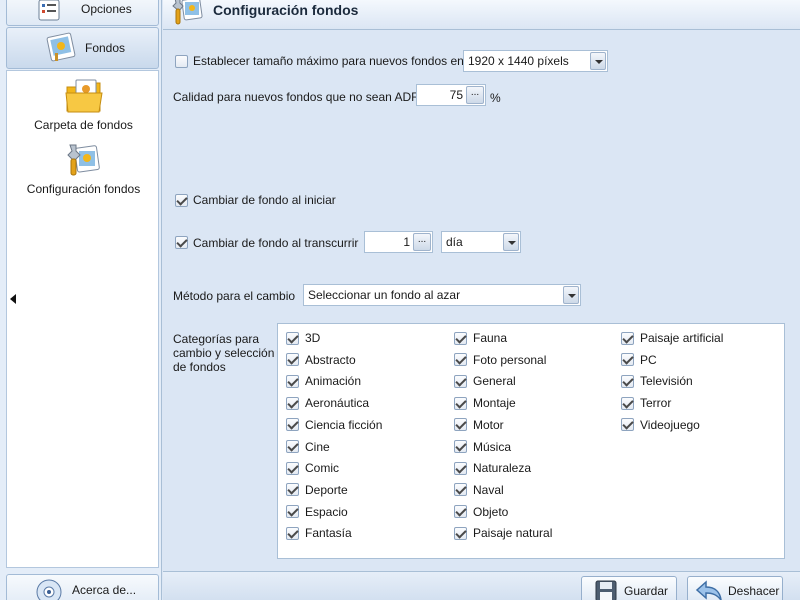 This screenshot has width=800, height=600. What do you see at coordinates (481, 512) in the screenshot?
I see `category-item: Objeto` at bounding box center [481, 512].